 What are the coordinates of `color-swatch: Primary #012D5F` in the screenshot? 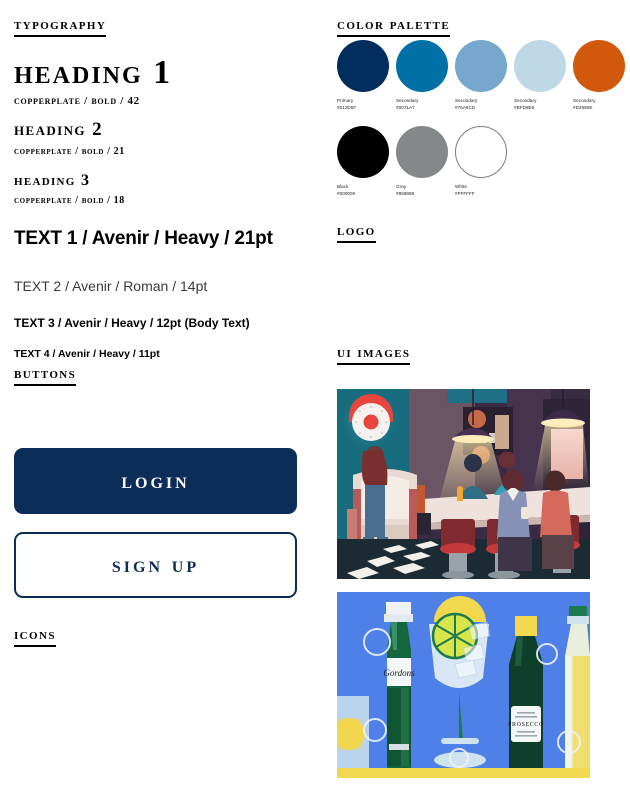 It's located at (363, 76).